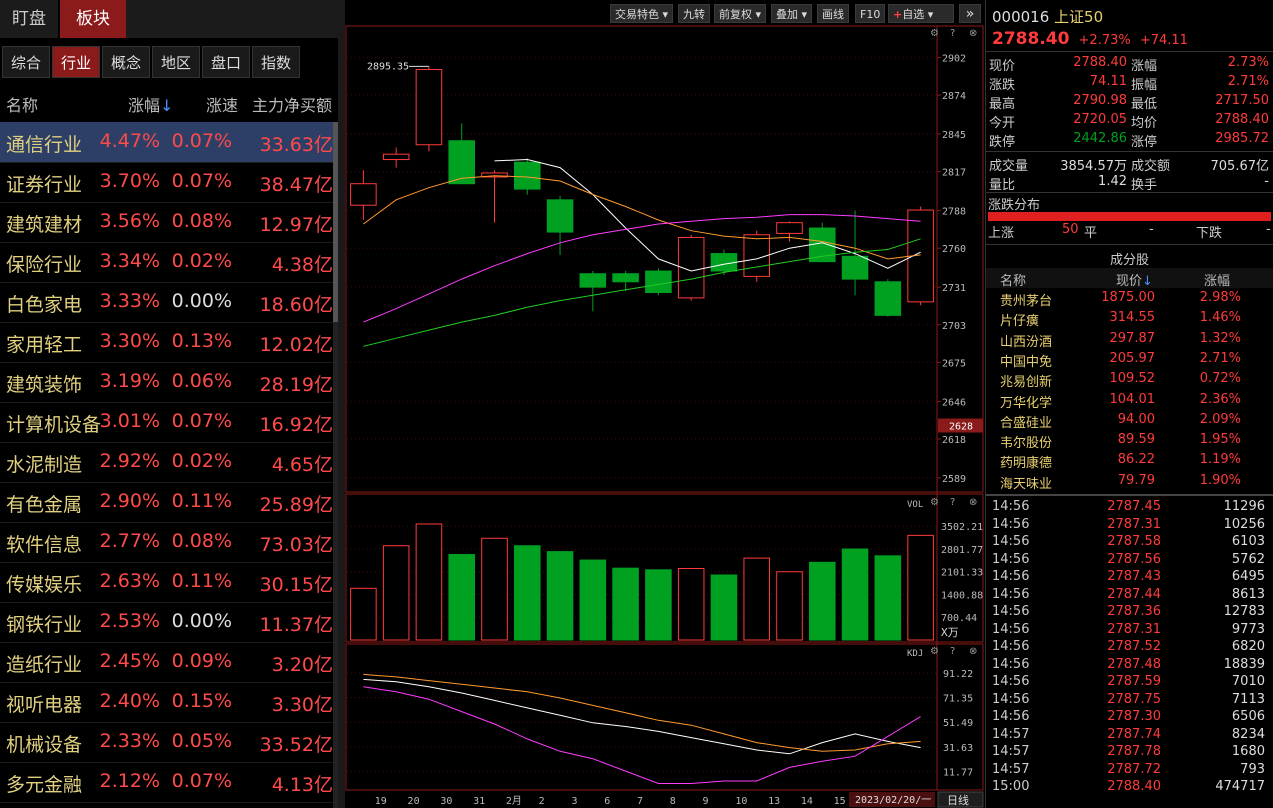 Image resolution: width=1273 pixels, height=808 pixels. What do you see at coordinates (414, 801) in the screenshot?
I see `date-tick-label: 20` at bounding box center [414, 801].